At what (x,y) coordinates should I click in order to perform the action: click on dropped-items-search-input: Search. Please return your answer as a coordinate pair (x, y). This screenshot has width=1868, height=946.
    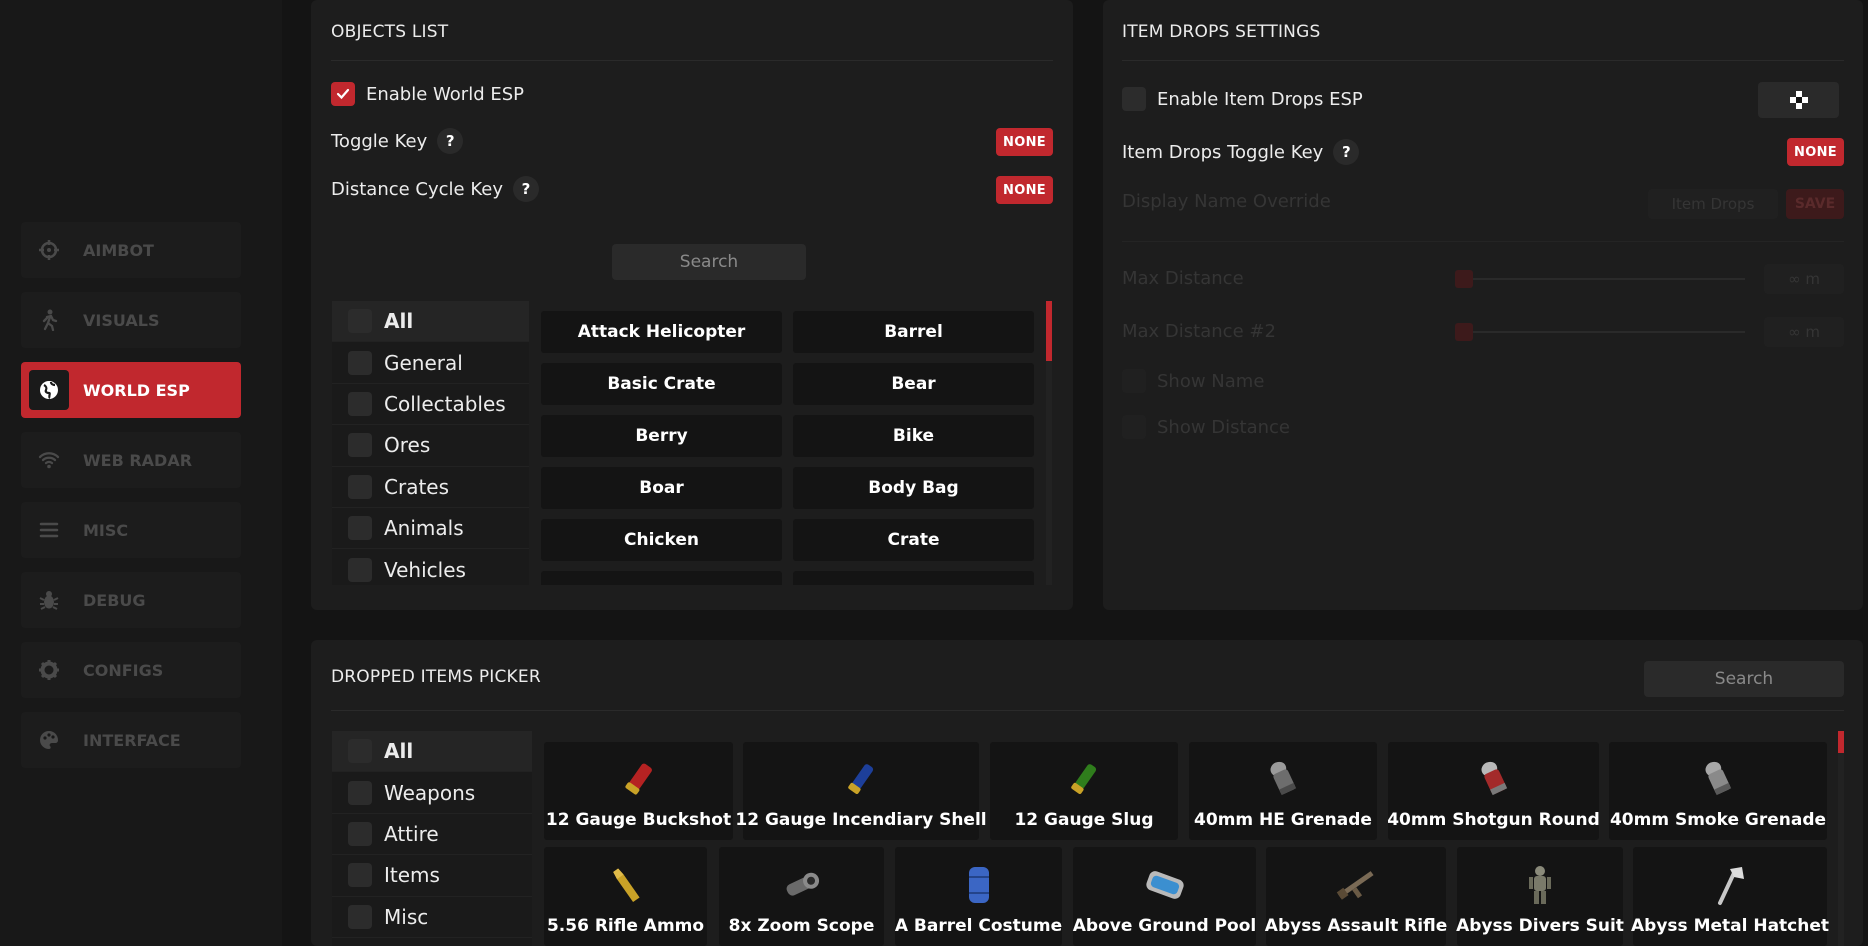
    Looking at the image, I should click on (1744, 679).